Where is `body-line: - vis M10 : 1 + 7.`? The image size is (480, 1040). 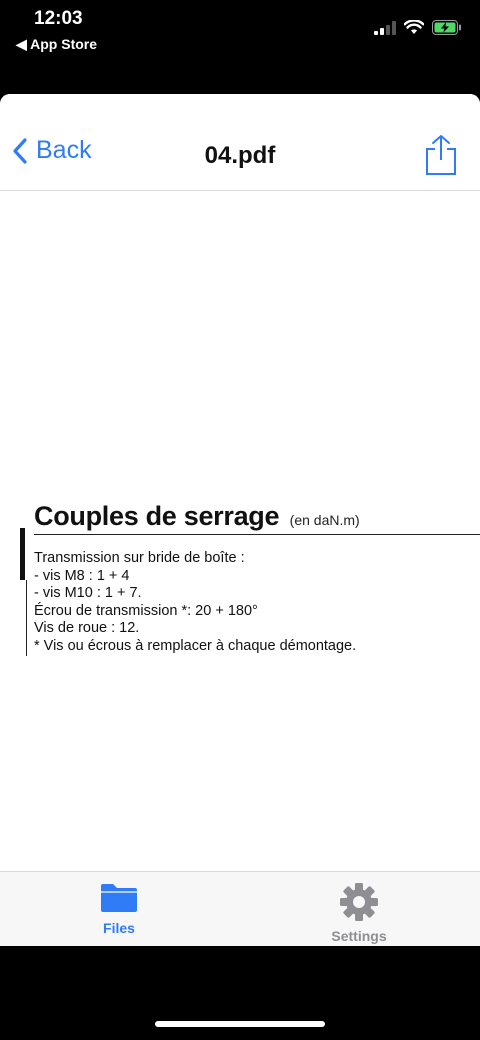 body-line: - vis M10 : 1 + 7. is located at coordinates (88, 593).